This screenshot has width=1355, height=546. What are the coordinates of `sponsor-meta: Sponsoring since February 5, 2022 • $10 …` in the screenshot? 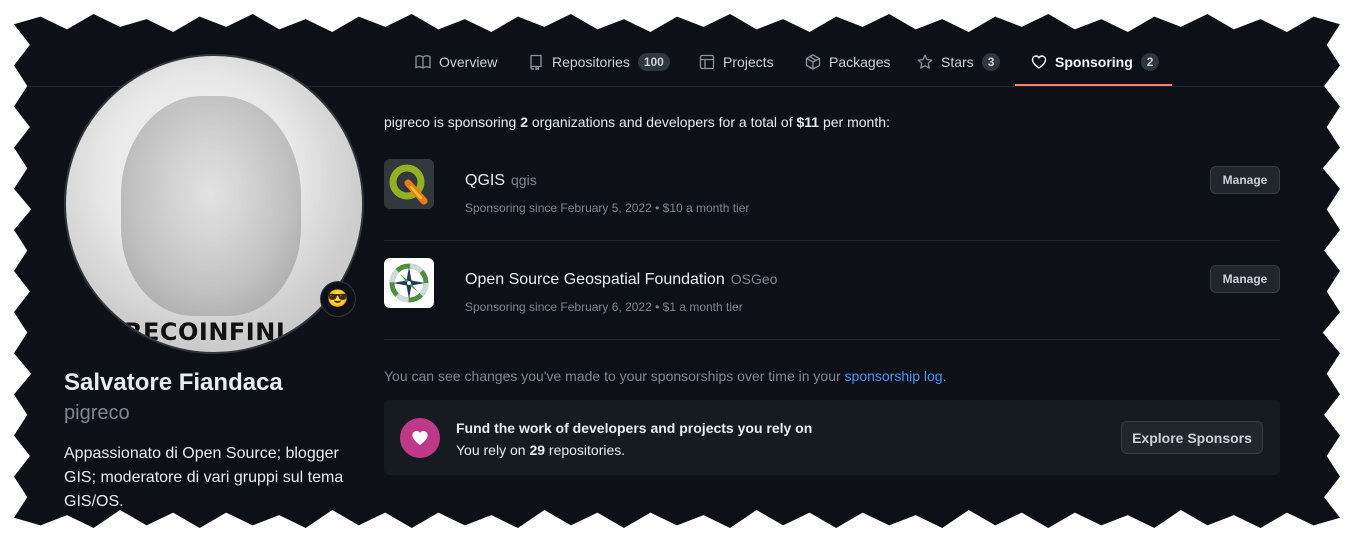 It's located at (607, 208).